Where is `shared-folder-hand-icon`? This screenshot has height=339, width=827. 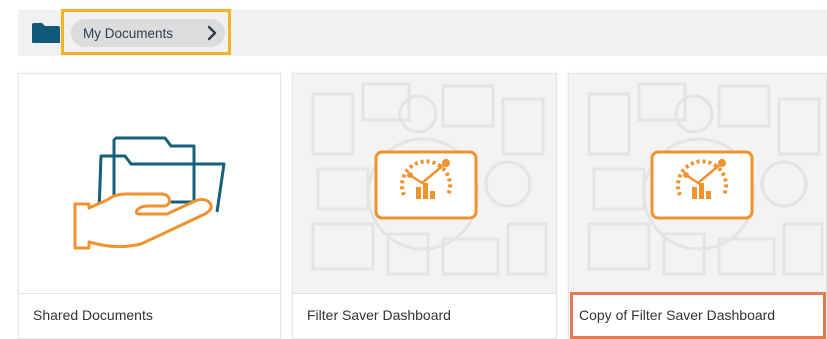 shared-folder-hand-icon is located at coordinates (149, 193).